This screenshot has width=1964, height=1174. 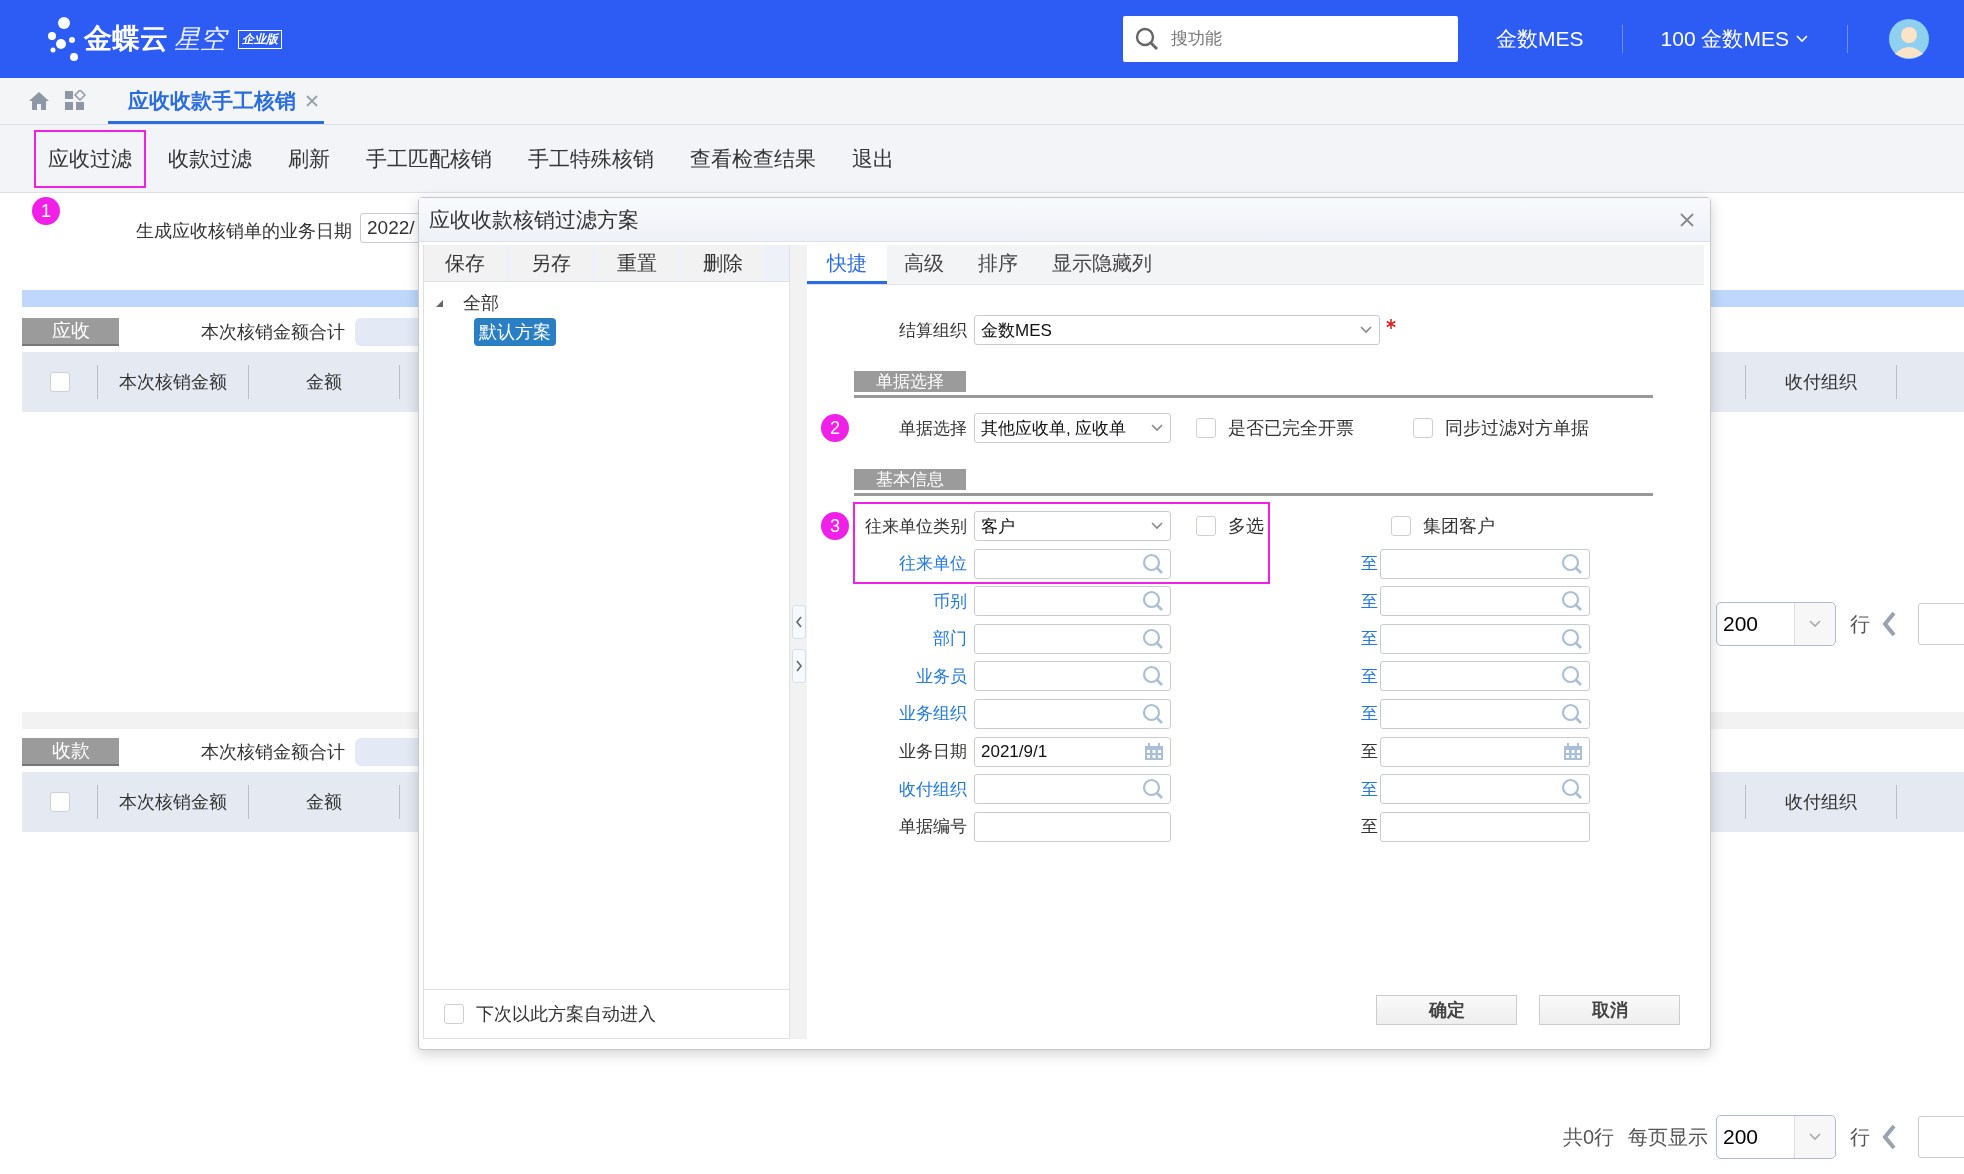 What do you see at coordinates (1102, 264) in the screenshot?
I see `tab: 显示隐藏列` at bounding box center [1102, 264].